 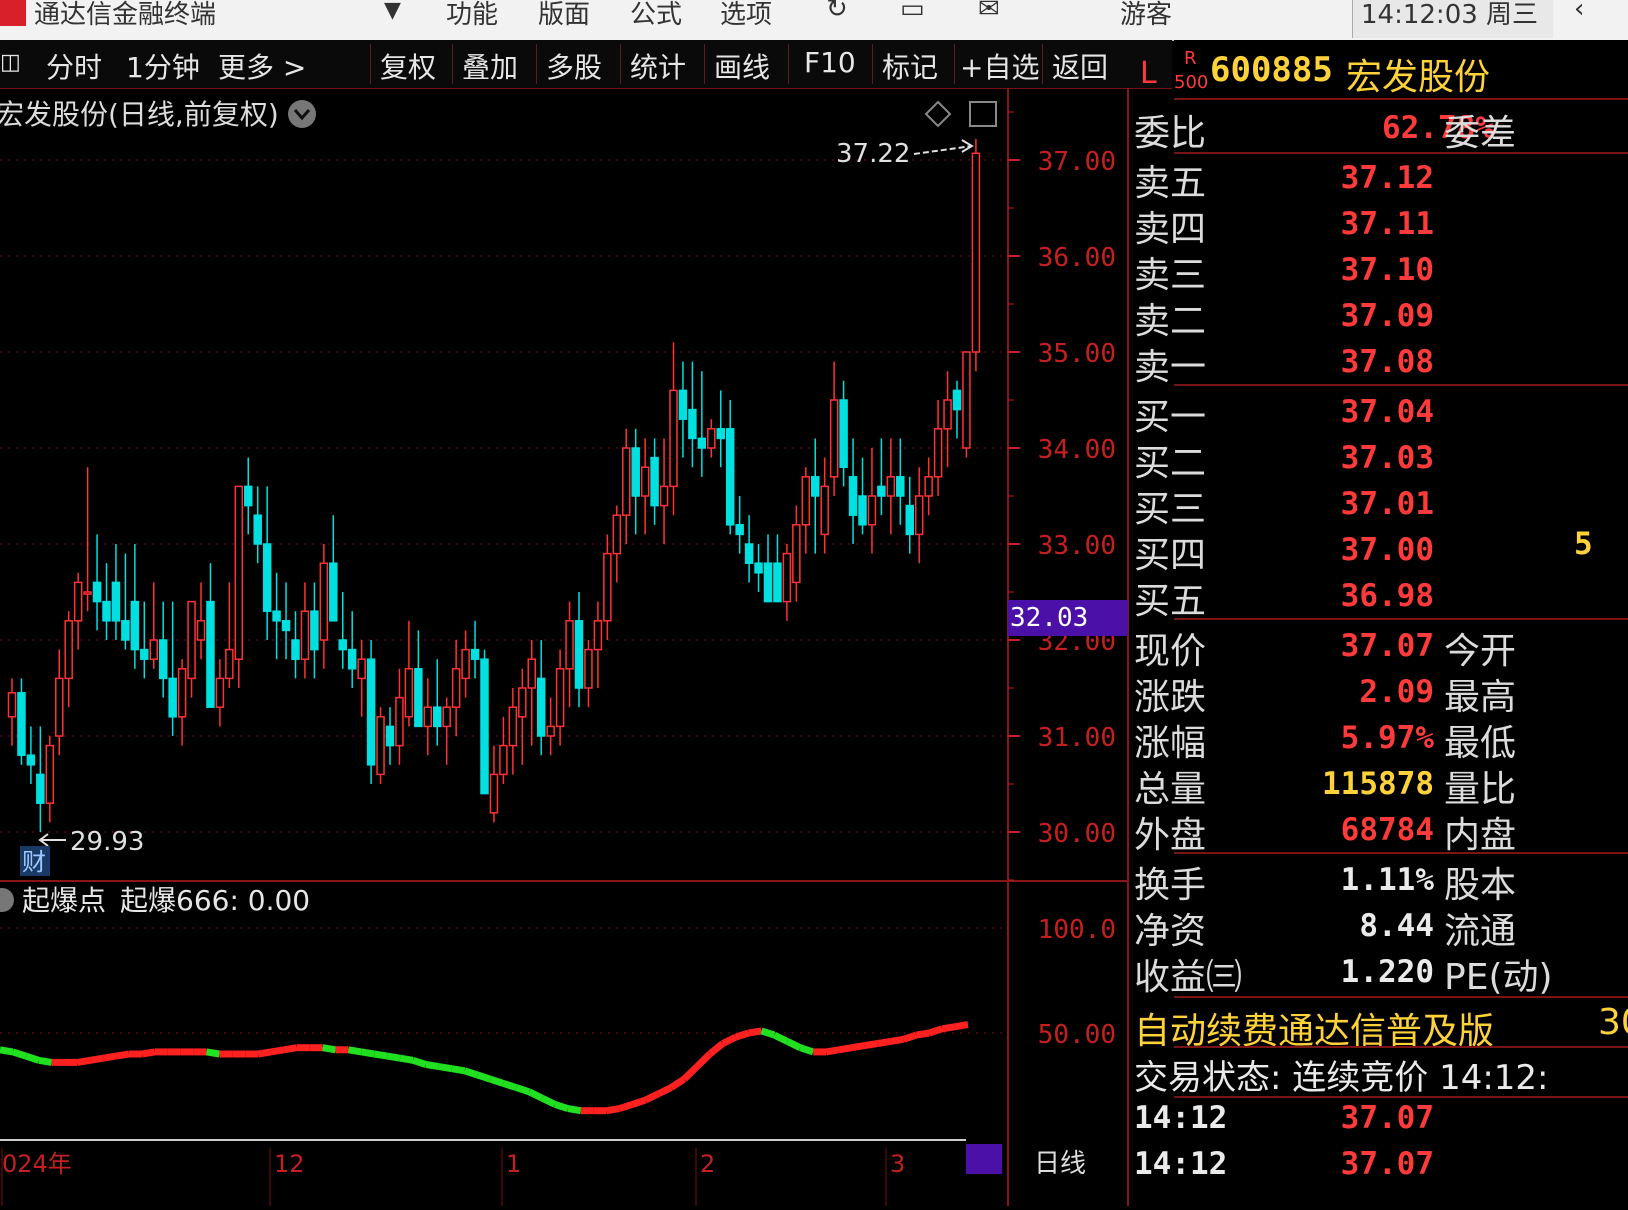 What do you see at coordinates (910, 66) in the screenshot?
I see `btn-mark: 标记` at bounding box center [910, 66].